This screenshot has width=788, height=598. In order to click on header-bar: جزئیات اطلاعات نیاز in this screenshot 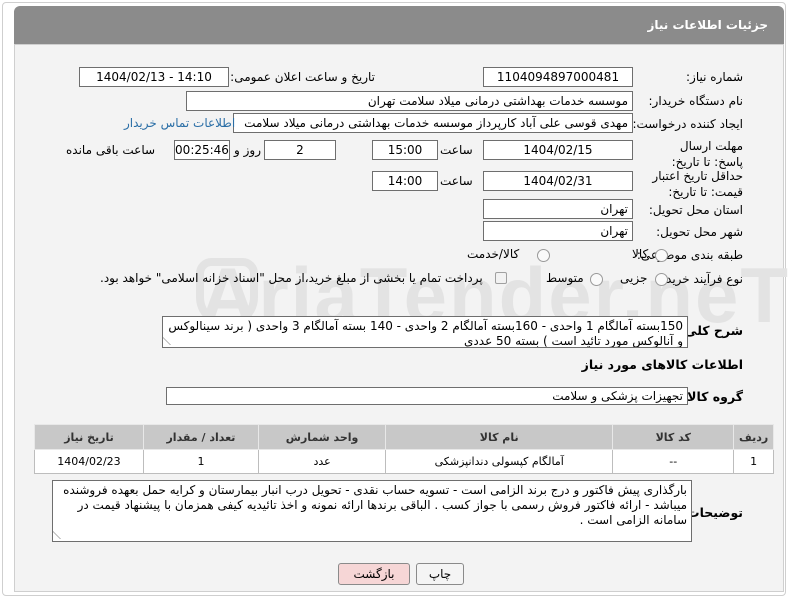, I will do `click(399, 25)`.